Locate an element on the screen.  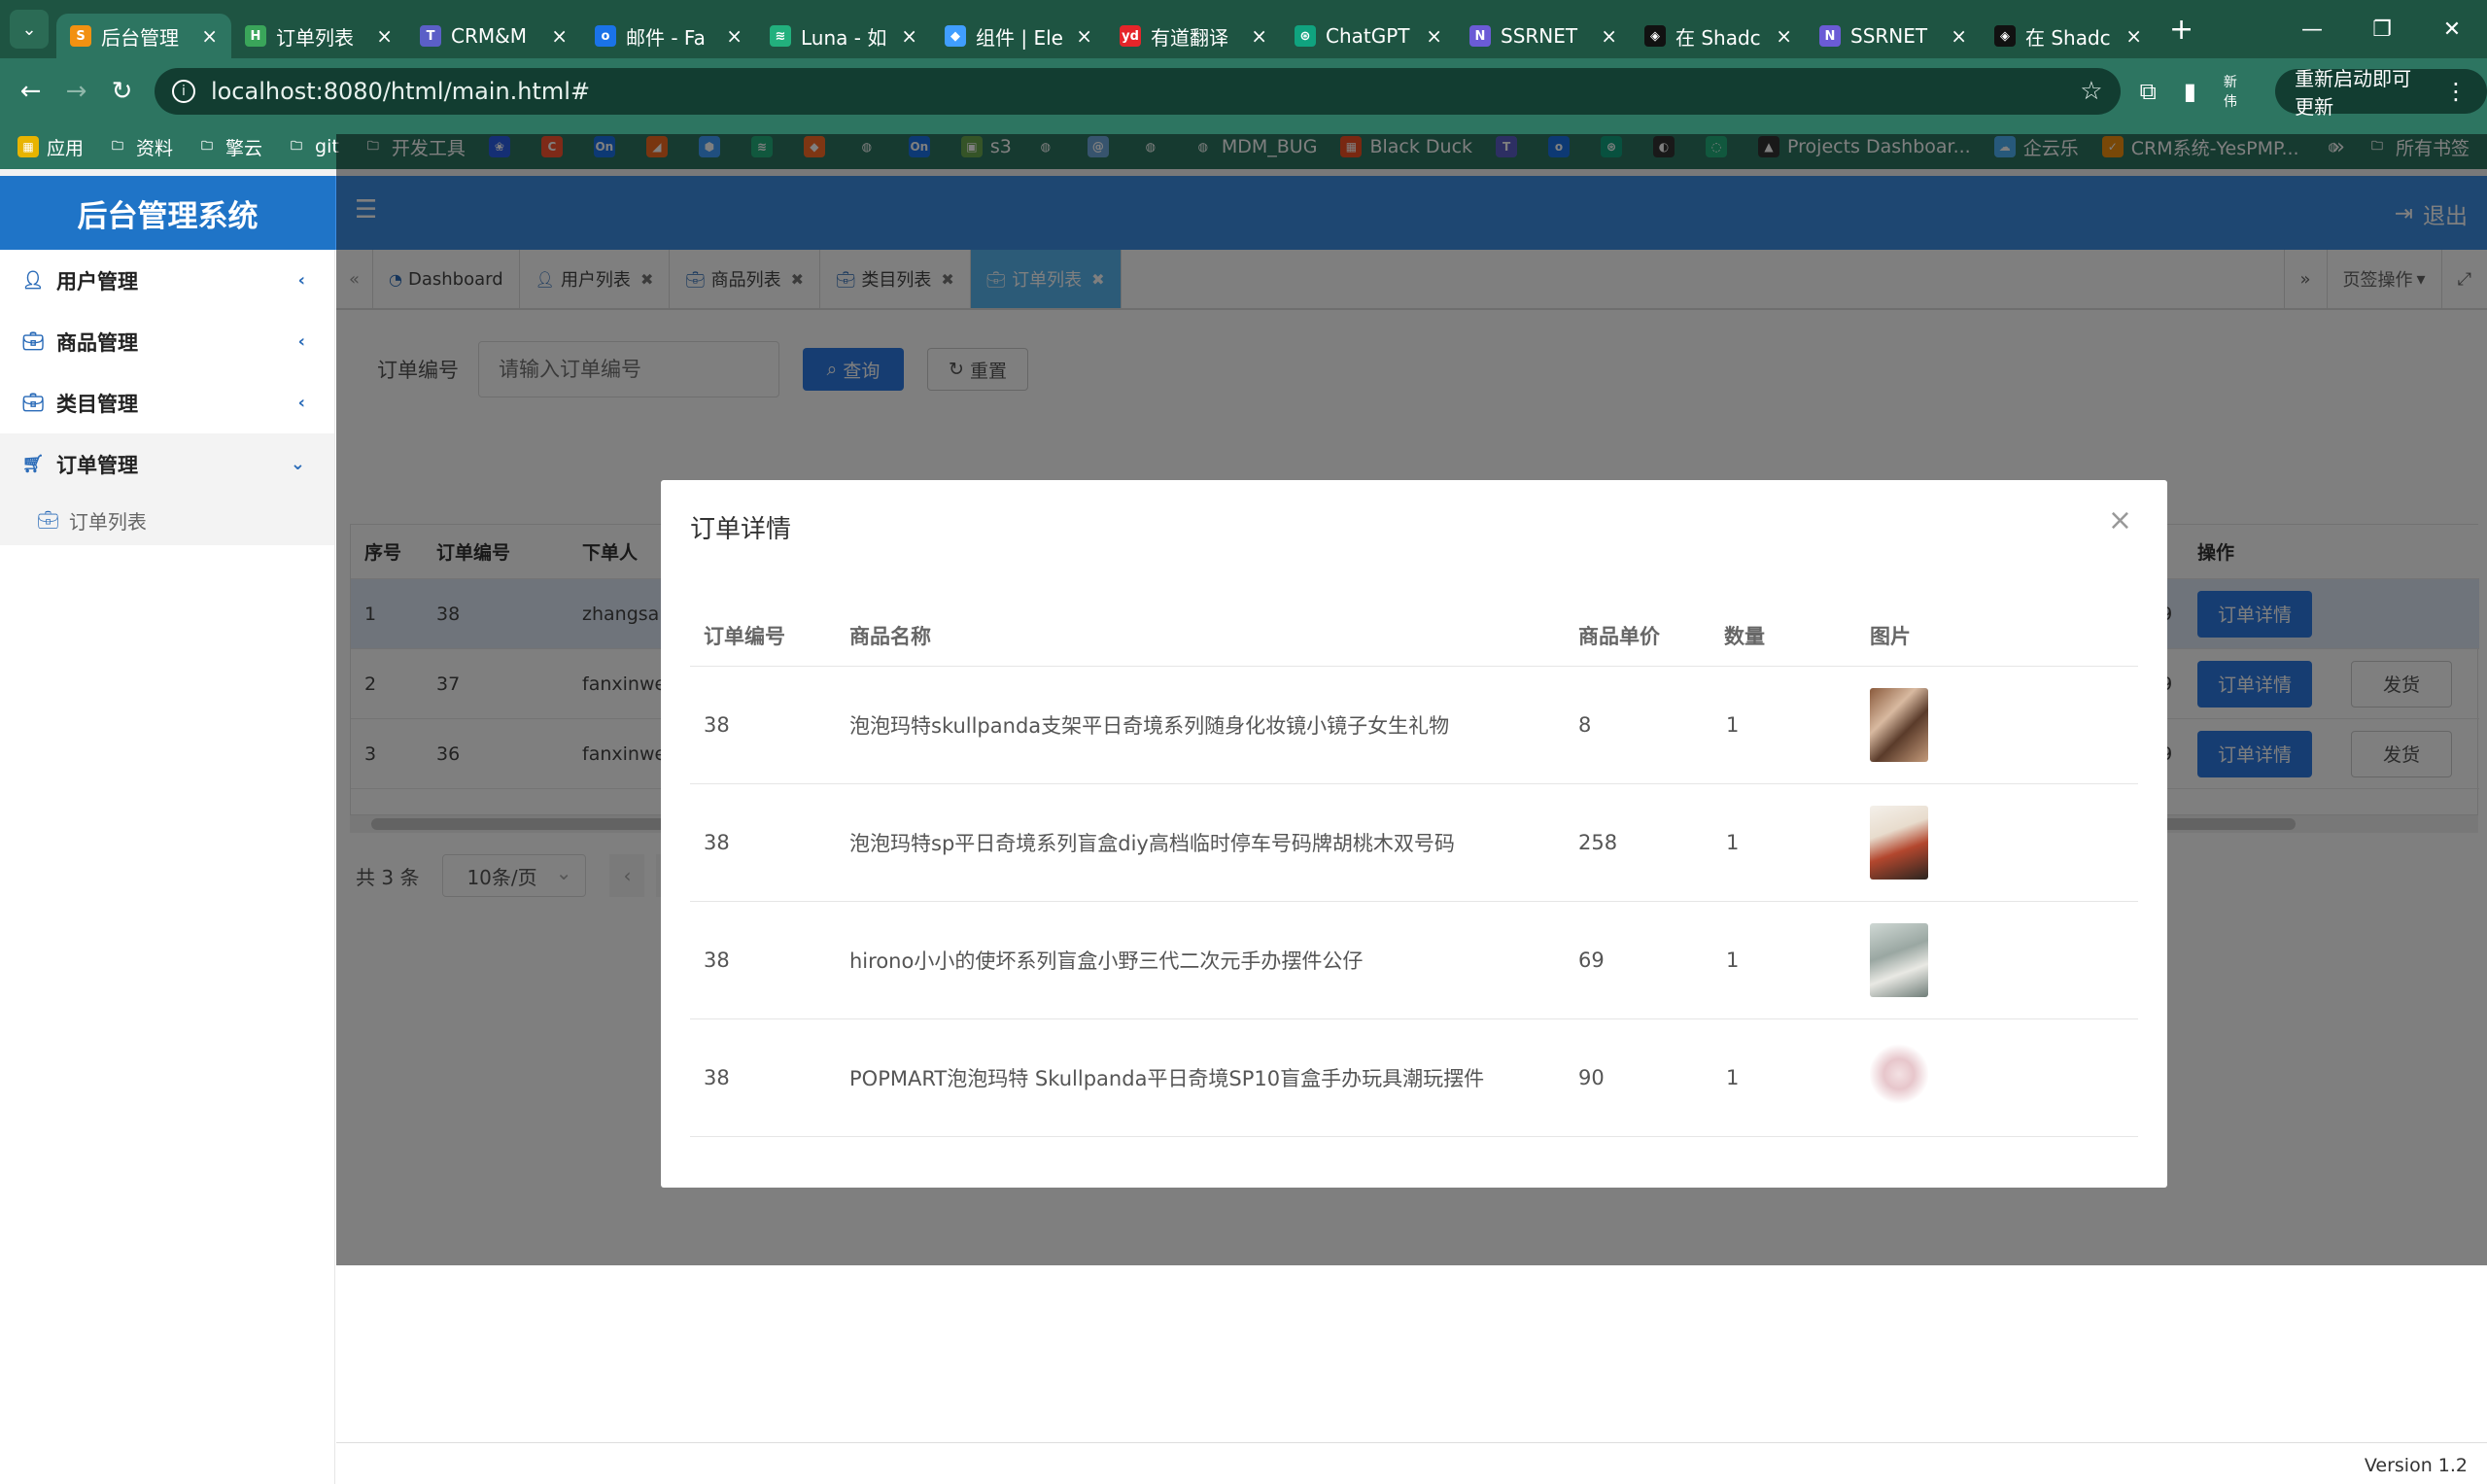
sidebar-toggle-icon: ▮ is located at coordinates (2190, 91).